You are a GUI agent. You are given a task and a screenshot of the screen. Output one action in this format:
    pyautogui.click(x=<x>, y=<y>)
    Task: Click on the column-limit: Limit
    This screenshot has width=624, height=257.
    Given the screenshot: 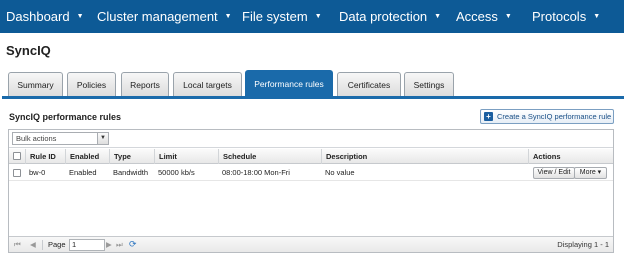 What is the action you would take?
    pyautogui.click(x=186, y=156)
    